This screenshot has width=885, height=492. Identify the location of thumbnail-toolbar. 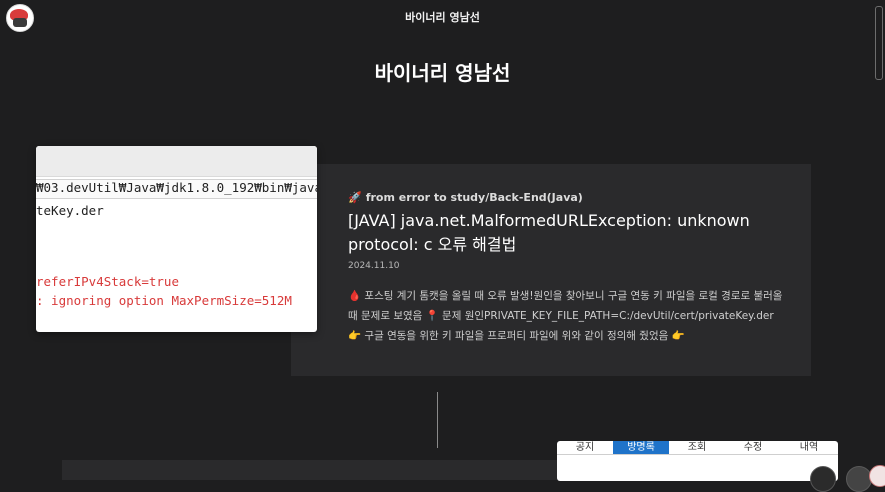
(176, 161).